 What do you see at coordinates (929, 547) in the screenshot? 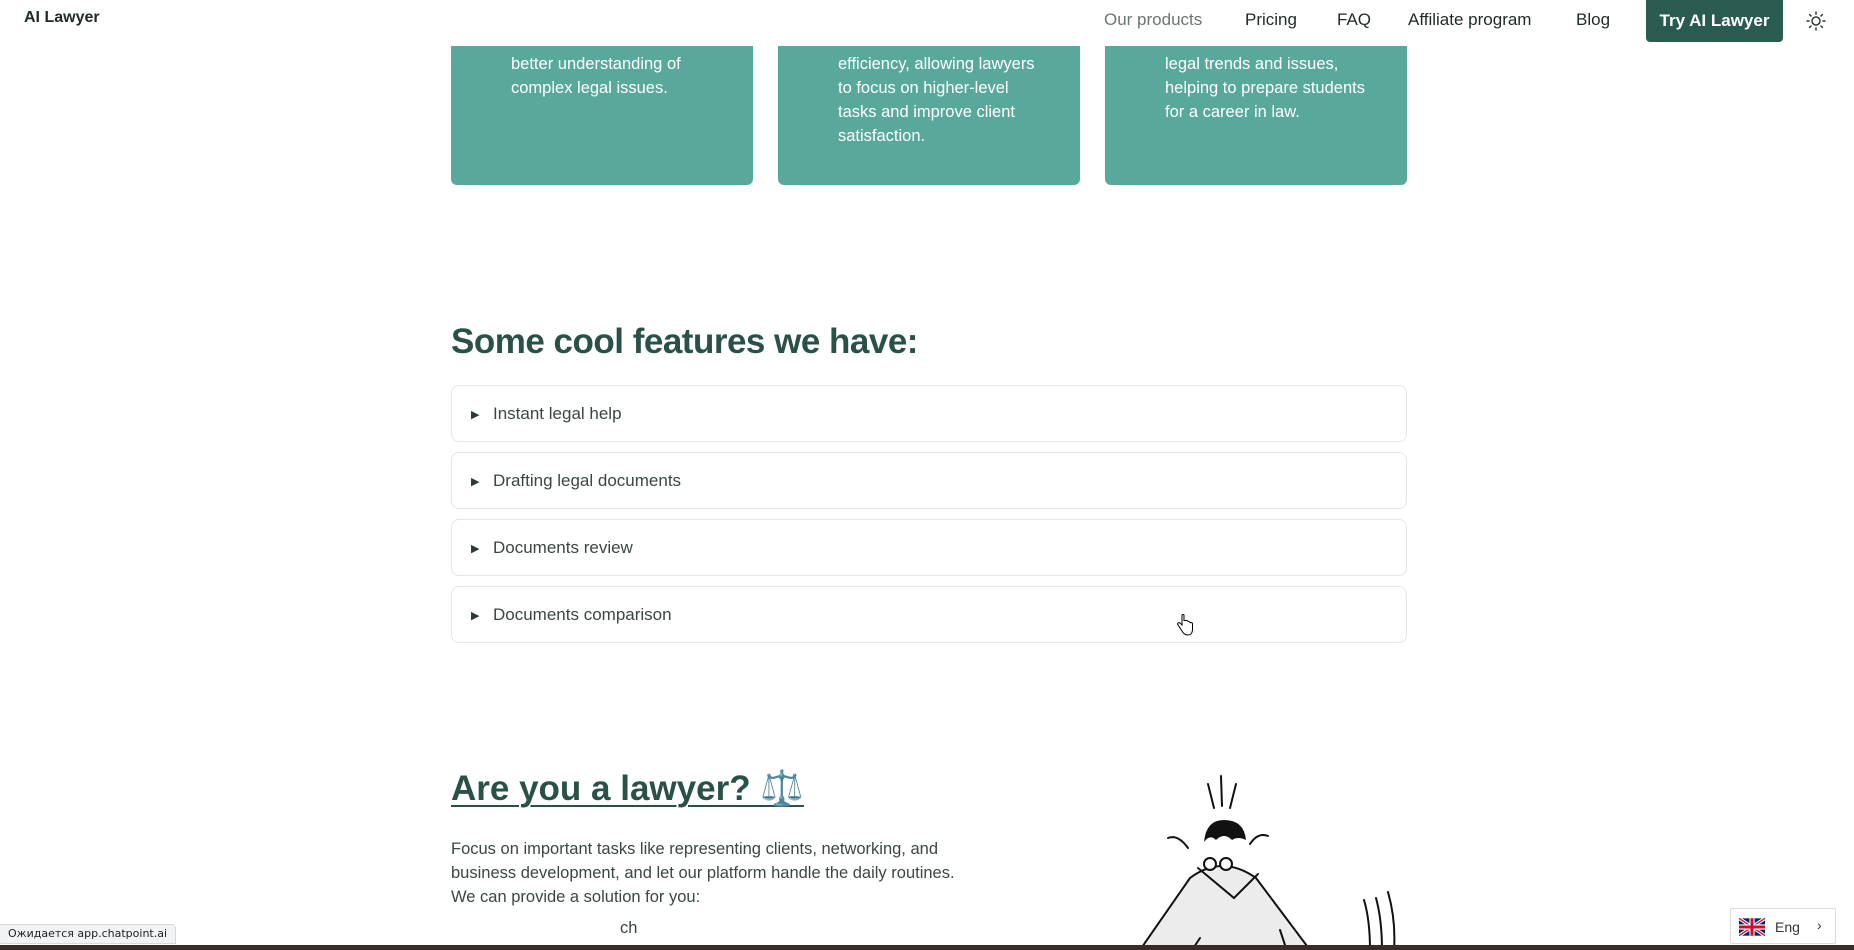
I see `feature-documents-review: ▶ Documents review` at bounding box center [929, 547].